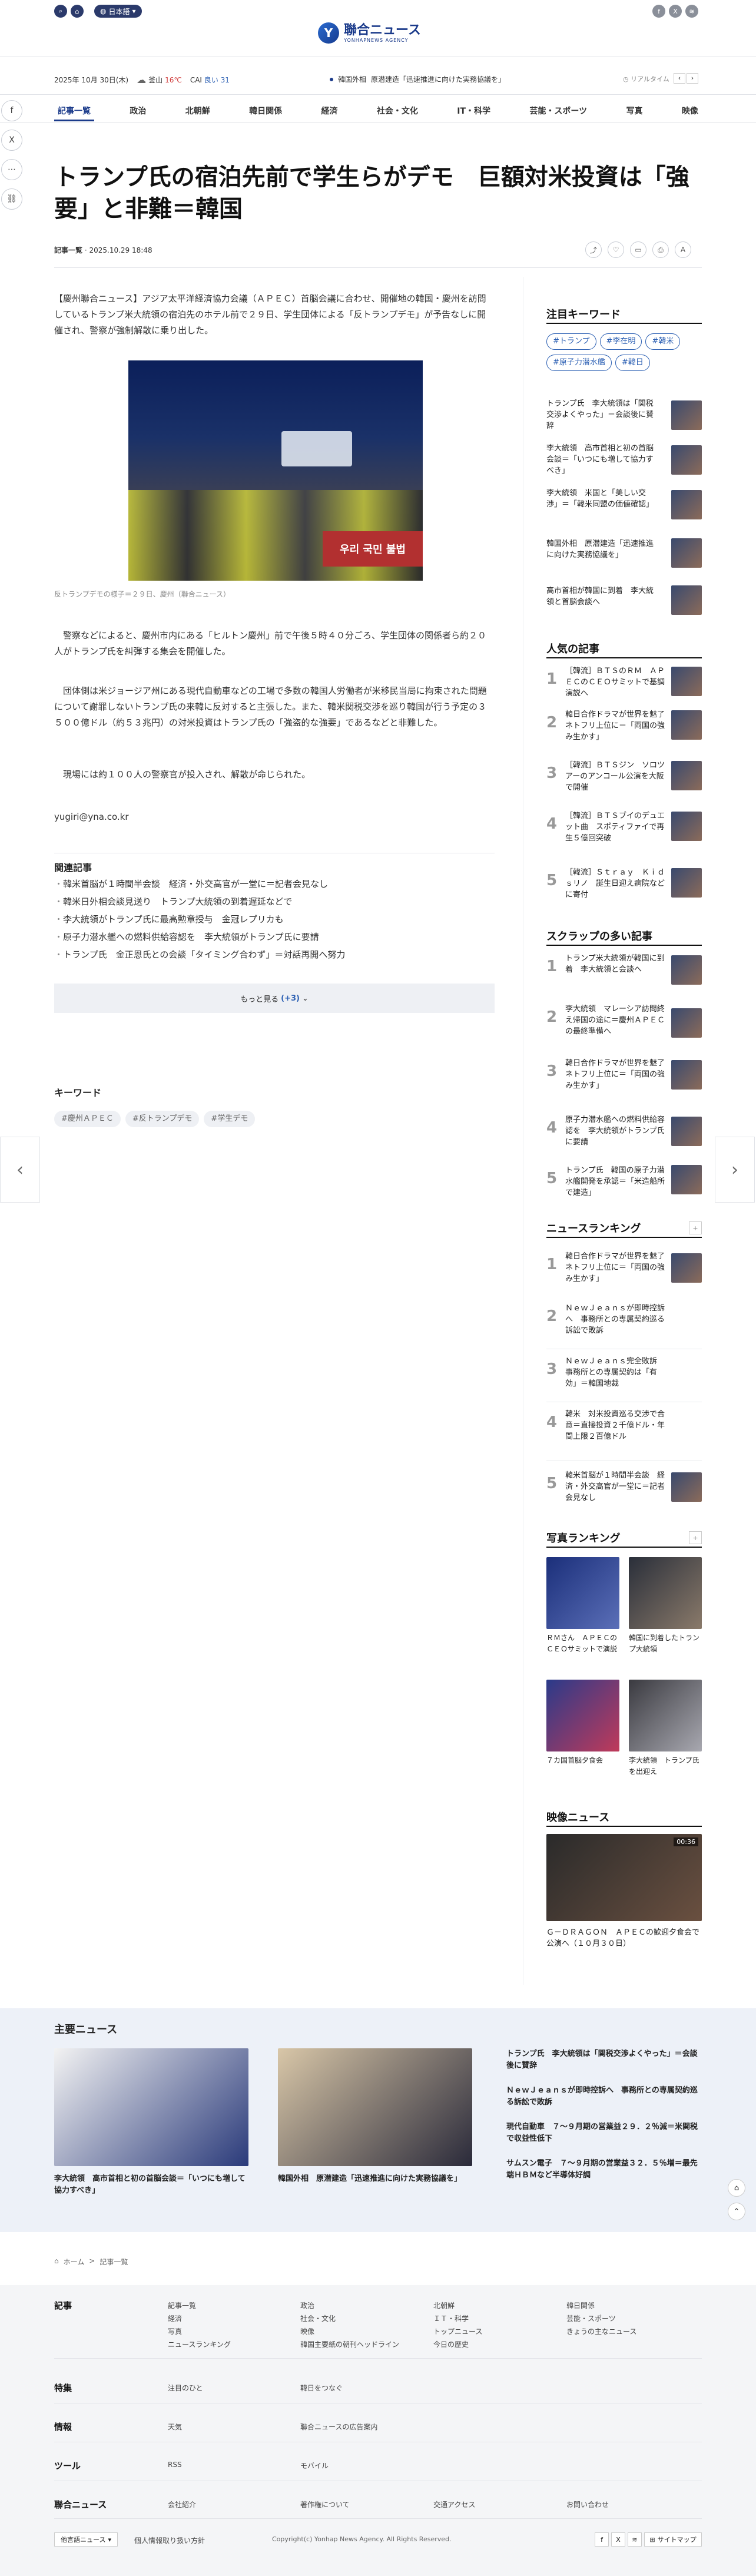 The height and width of the screenshot is (2576, 756). What do you see at coordinates (634, 111) in the screenshot?
I see `nav-item-photo: 写真` at bounding box center [634, 111].